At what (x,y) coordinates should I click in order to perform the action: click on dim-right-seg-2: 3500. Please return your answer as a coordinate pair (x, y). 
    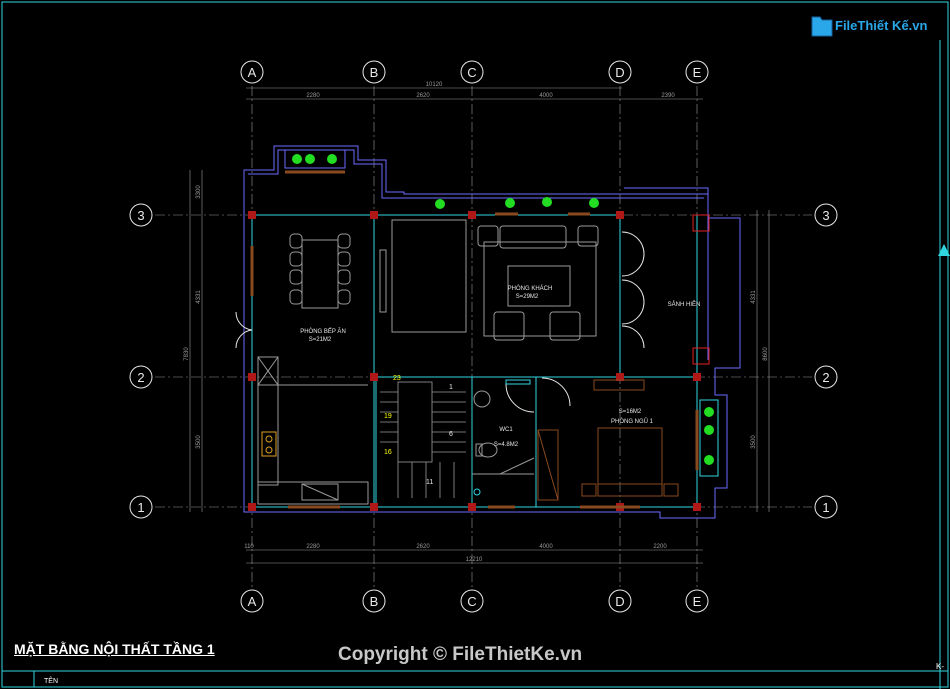
    Looking at the image, I should click on (754, 442).